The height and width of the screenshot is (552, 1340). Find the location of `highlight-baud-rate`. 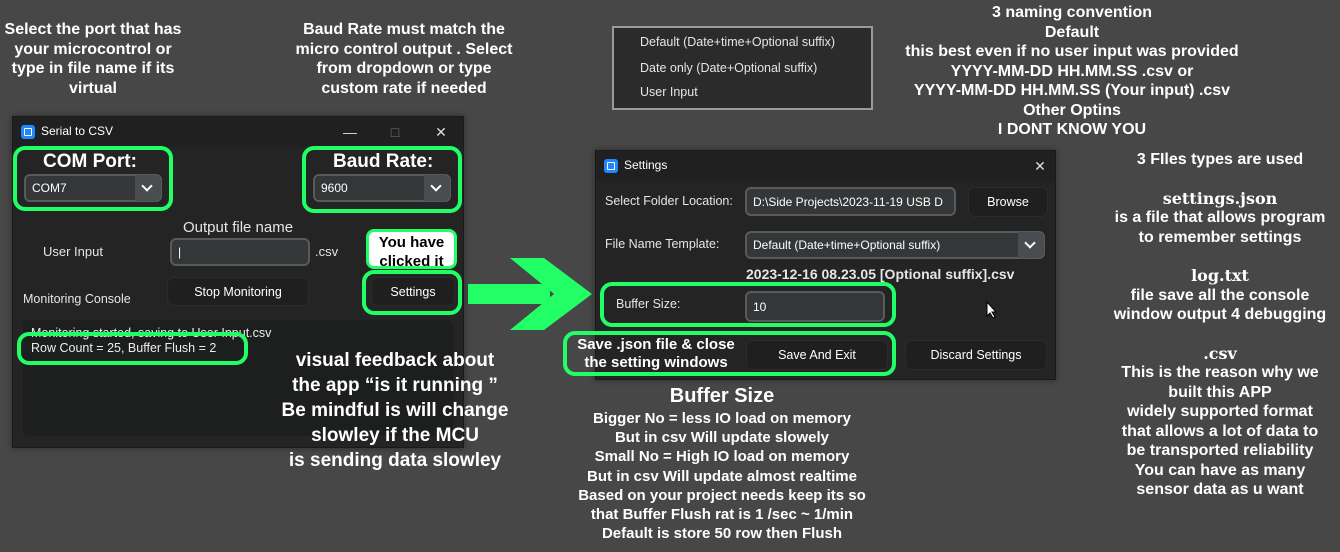

highlight-baud-rate is located at coordinates (382, 179).